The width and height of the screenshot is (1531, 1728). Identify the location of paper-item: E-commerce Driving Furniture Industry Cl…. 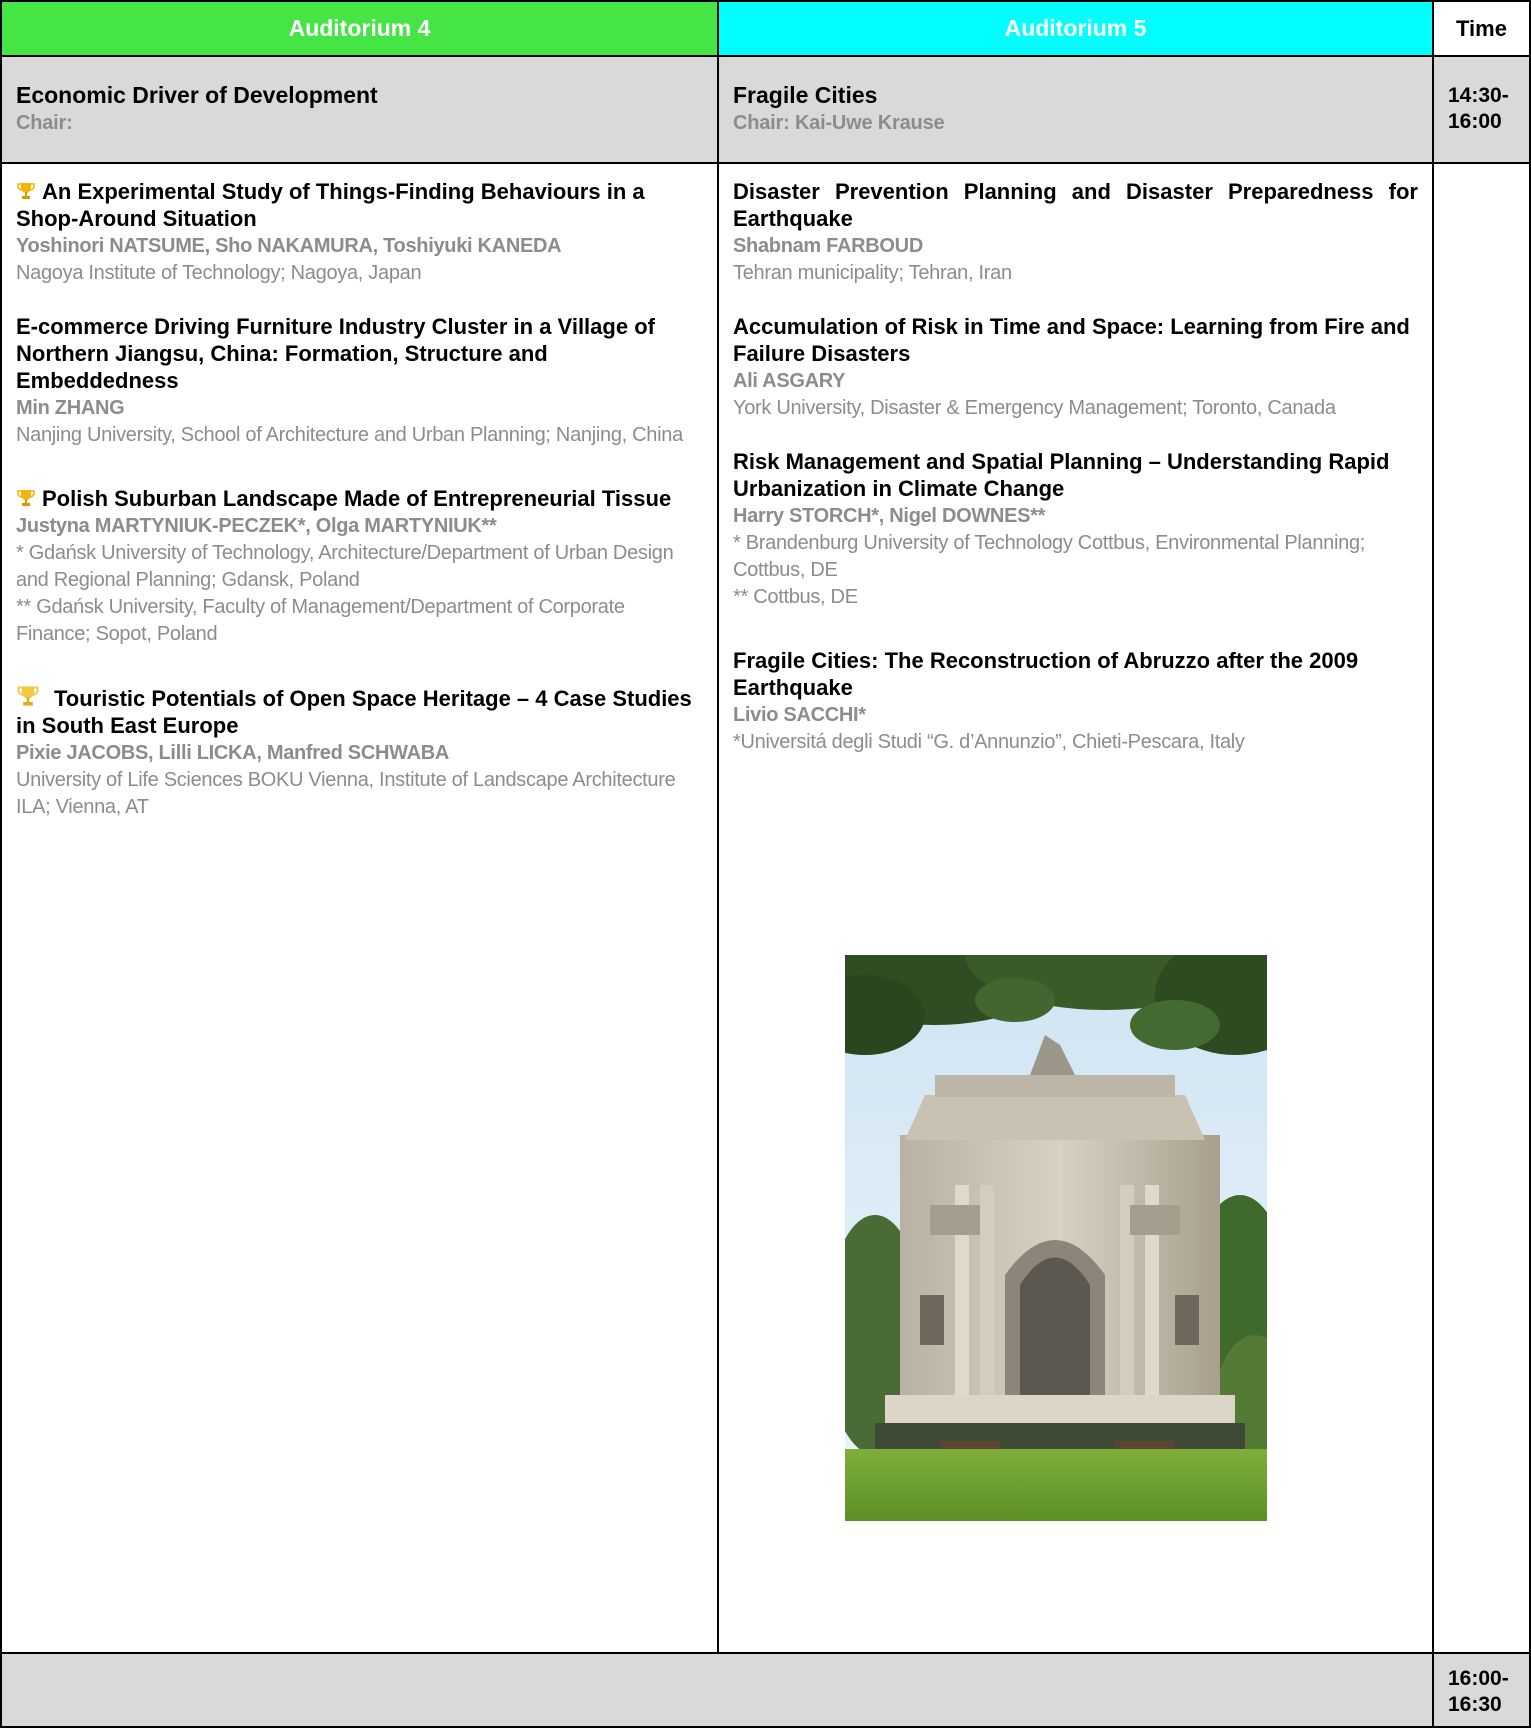
(359, 381).